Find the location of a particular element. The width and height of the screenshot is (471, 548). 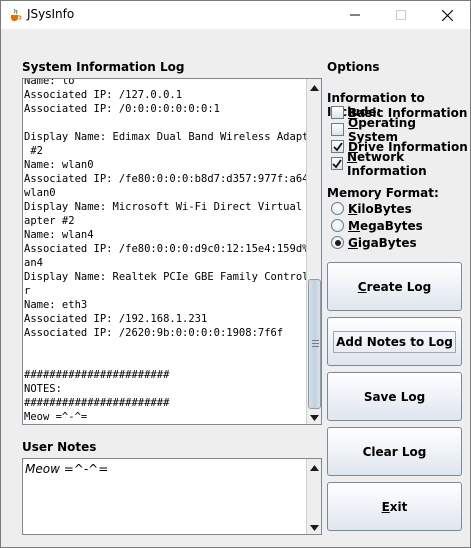

add-notes-label: Add Notes to Log is located at coordinates (394, 341).